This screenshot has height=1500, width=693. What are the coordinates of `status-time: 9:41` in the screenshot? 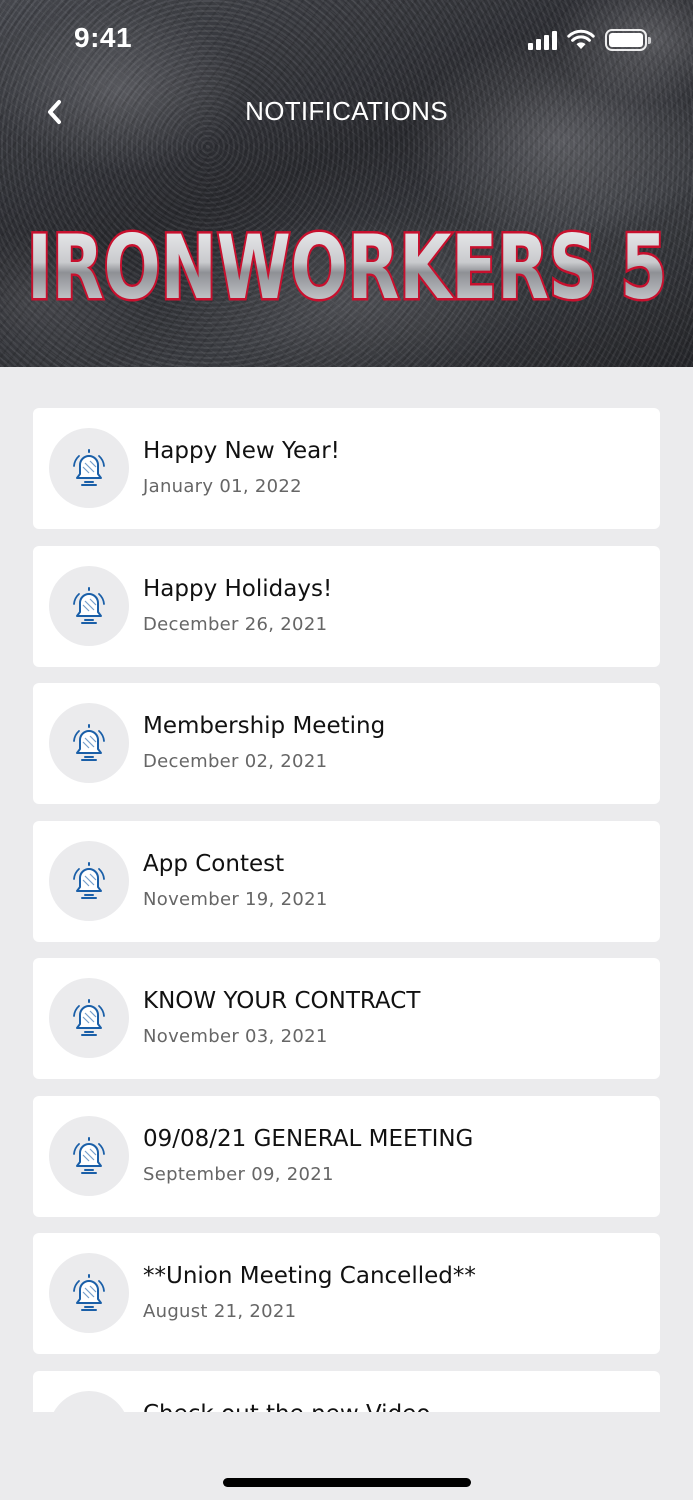 It's located at (103, 37).